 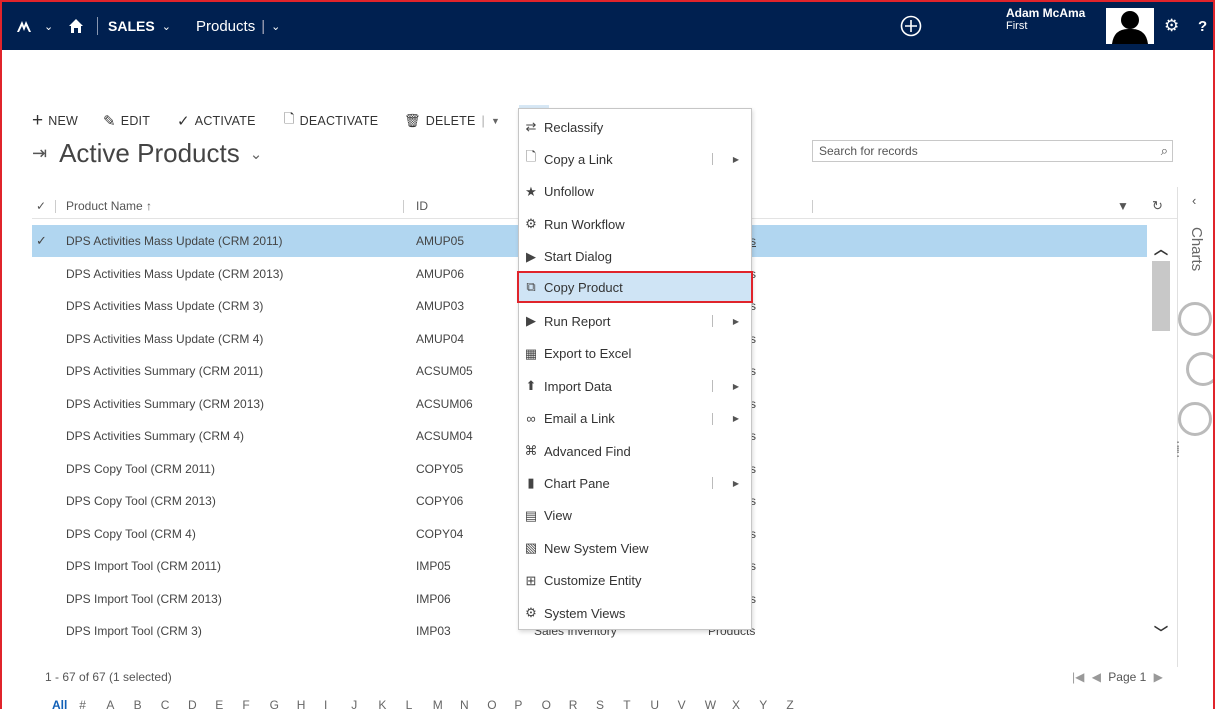 I want to click on alphabet-letter: L, so click(x=409, y=703).